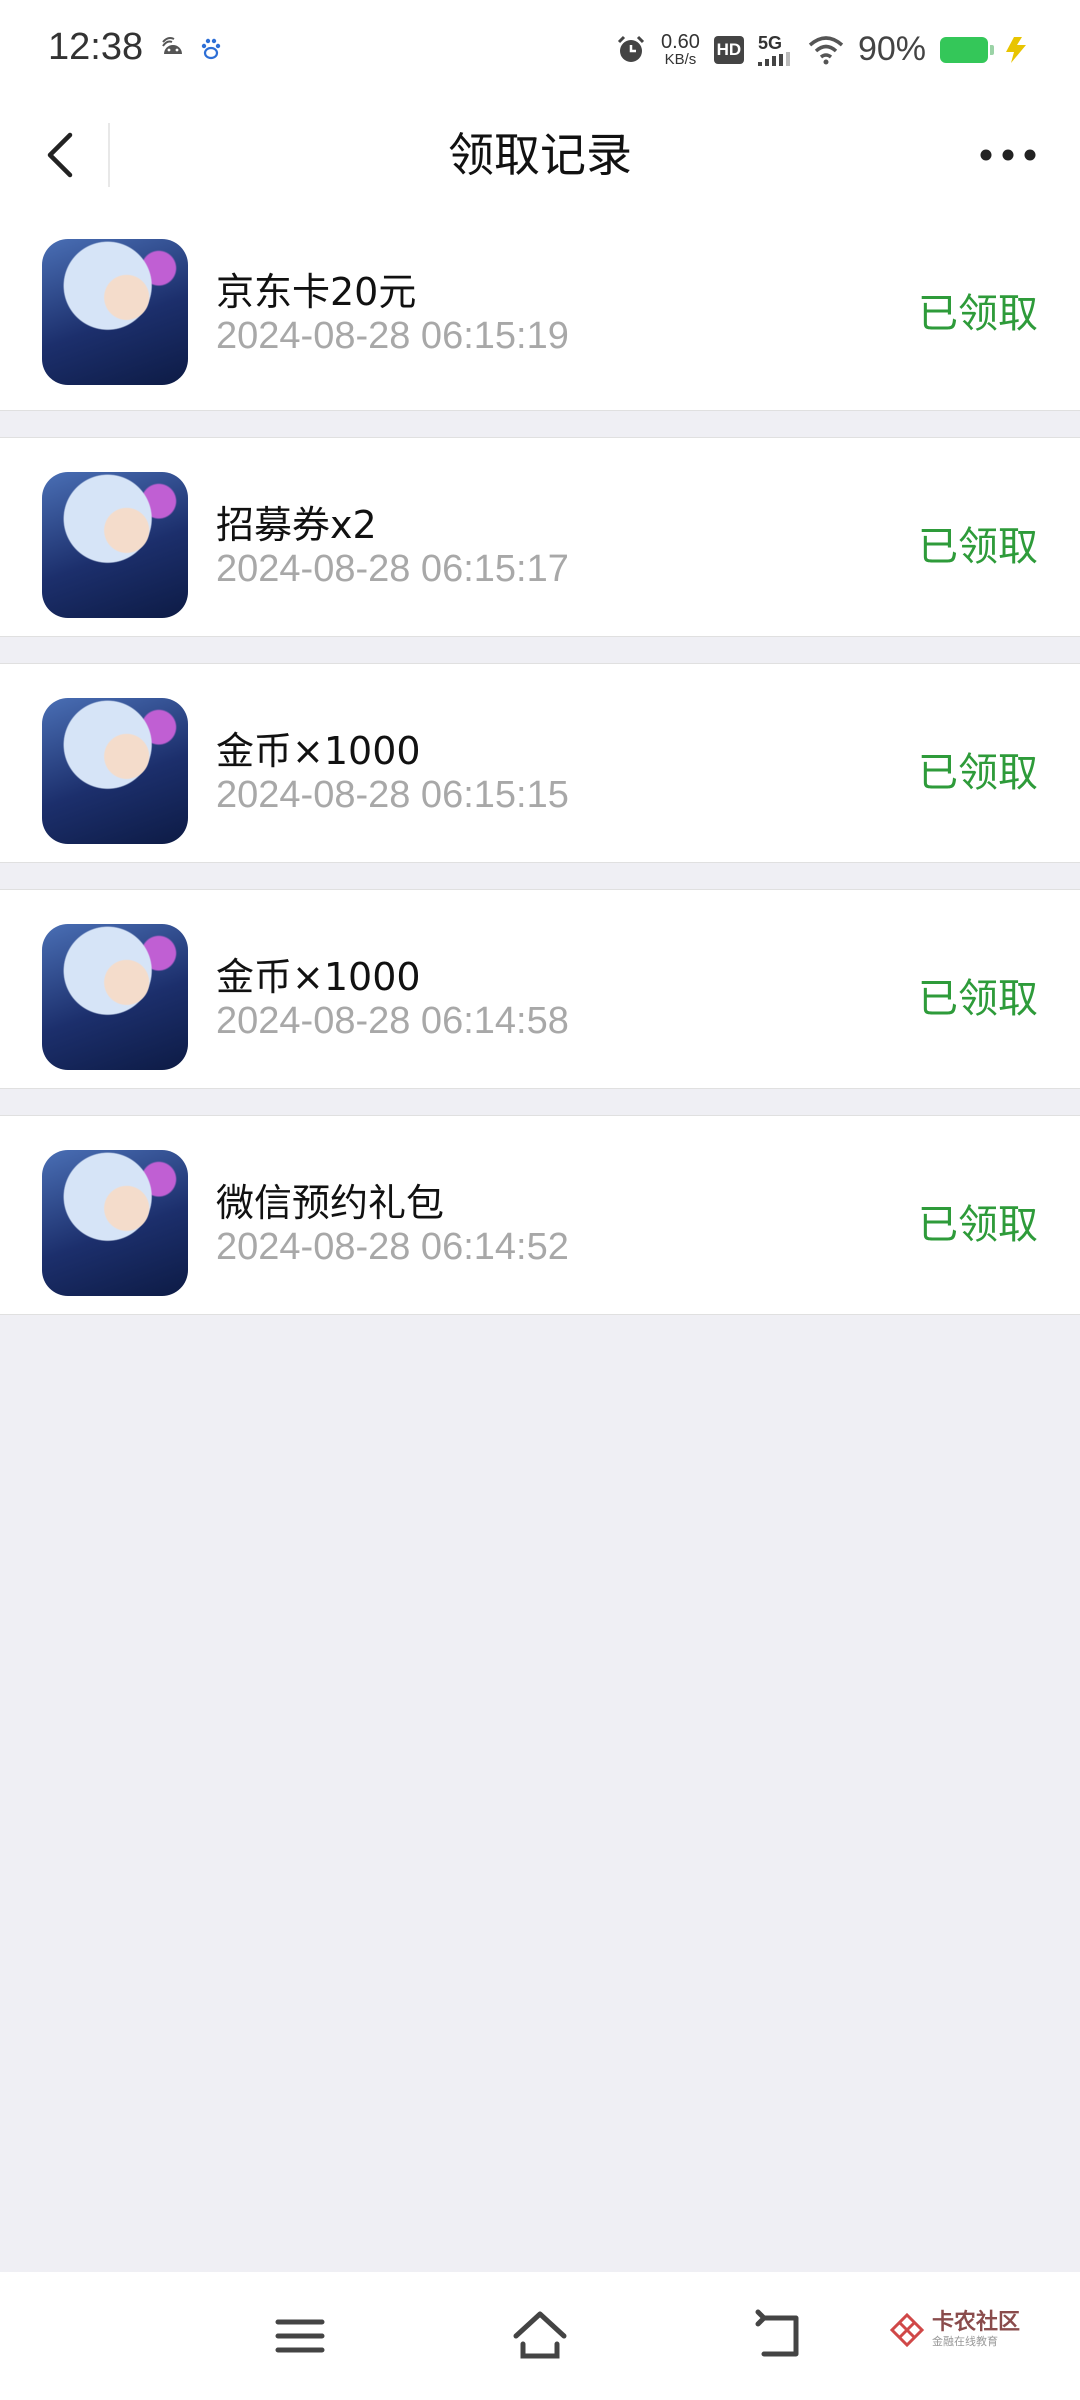 The width and height of the screenshot is (1080, 2400). I want to click on status-bar: 12:38 0.60 KB/s HD 5G 90%, so click(540, 52).